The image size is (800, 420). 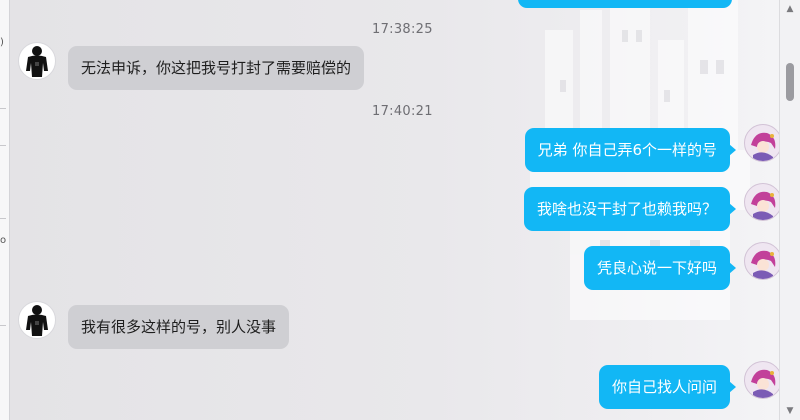 What do you see at coordinates (402, 111) in the screenshot?
I see `message-timestamp: 17:40:21` at bounding box center [402, 111].